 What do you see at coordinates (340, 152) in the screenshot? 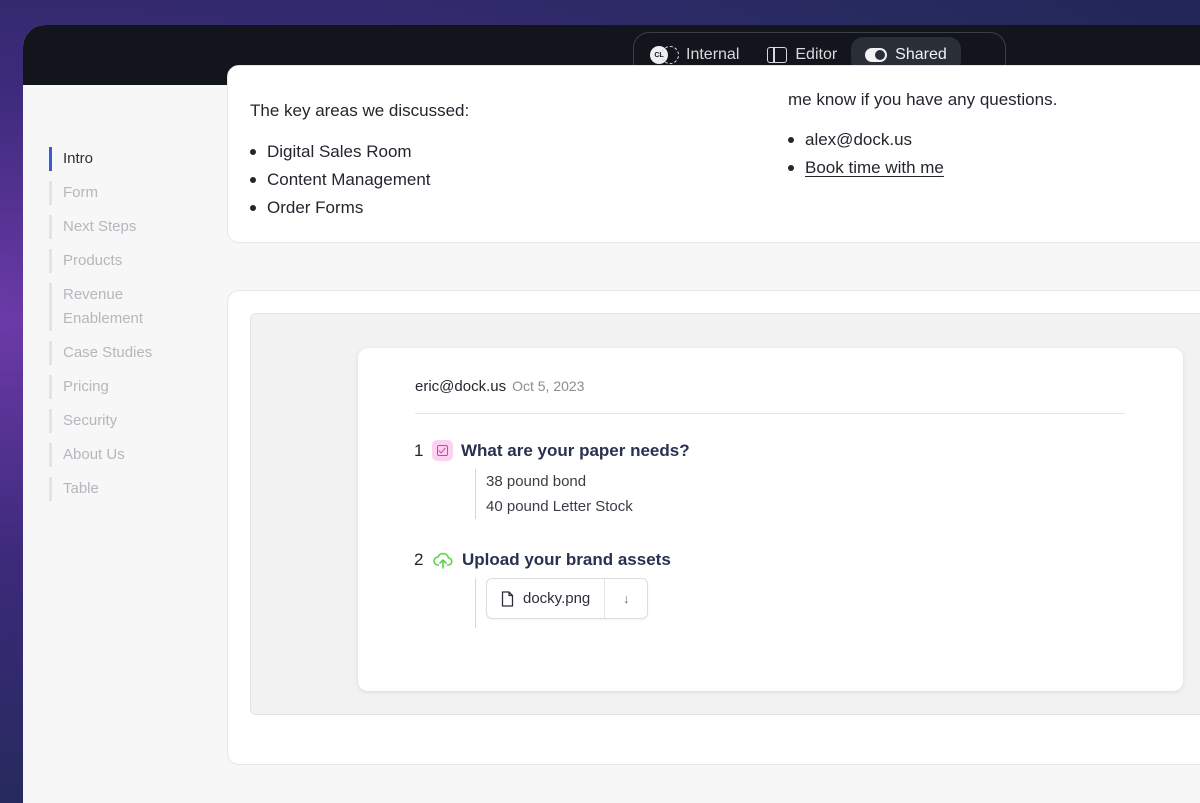
I see `list-item: Digital Sales Room` at bounding box center [340, 152].